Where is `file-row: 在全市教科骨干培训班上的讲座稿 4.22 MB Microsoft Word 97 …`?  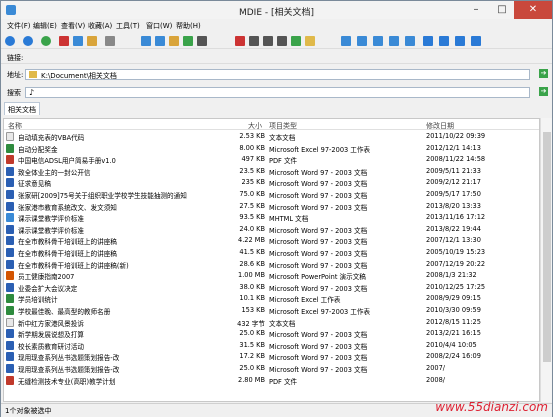 file-row: 在全市教科骨干培训班上的讲座稿 4.22 MB Microsoft Word 97 … is located at coordinates (271, 240).